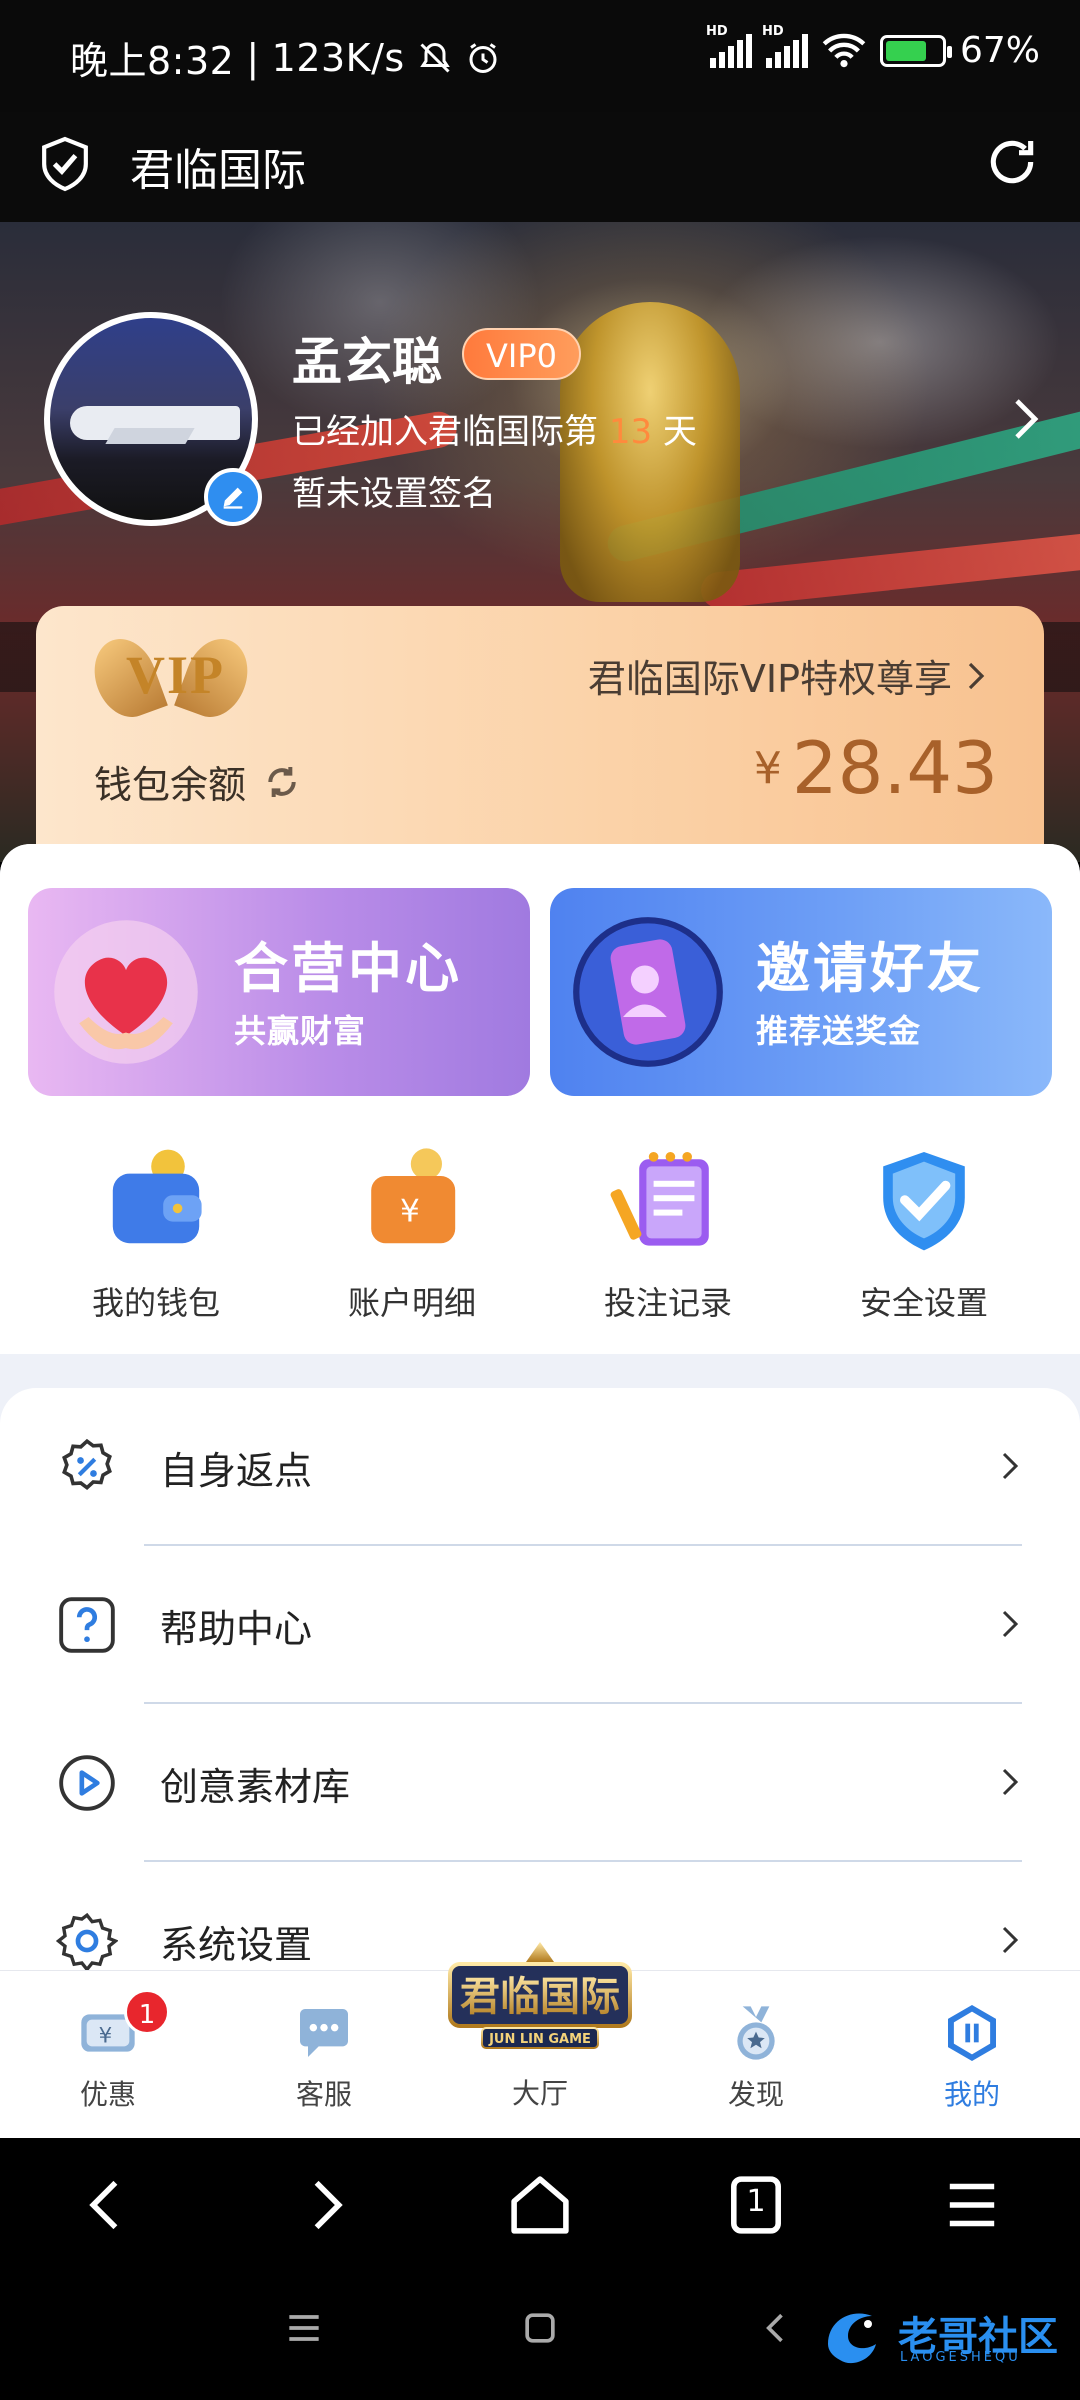 The height and width of the screenshot is (2400, 1080). Describe the element at coordinates (839, 1031) in the screenshot. I see `promo-subtitle: 推荐送奖金` at that location.